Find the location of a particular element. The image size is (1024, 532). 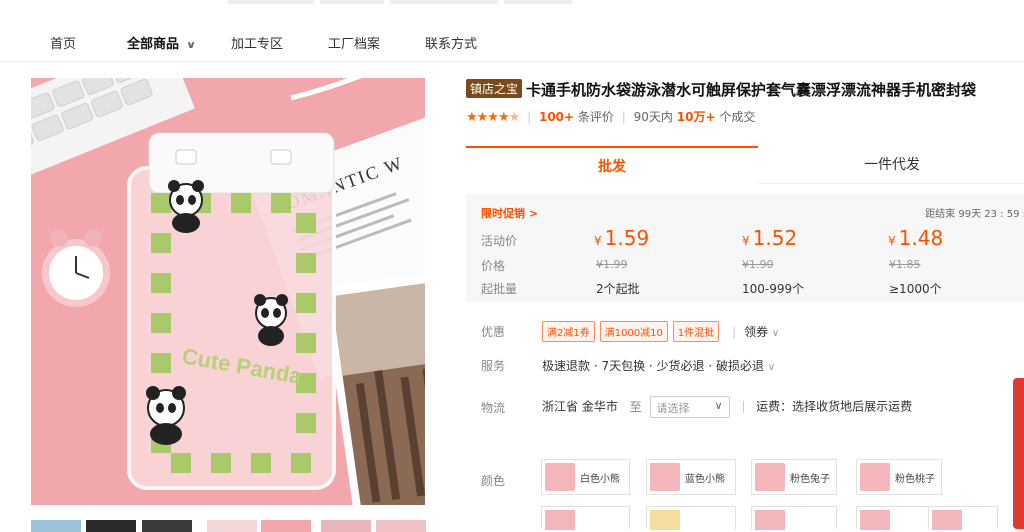

chevron-right-icon: > is located at coordinates (533, 213).